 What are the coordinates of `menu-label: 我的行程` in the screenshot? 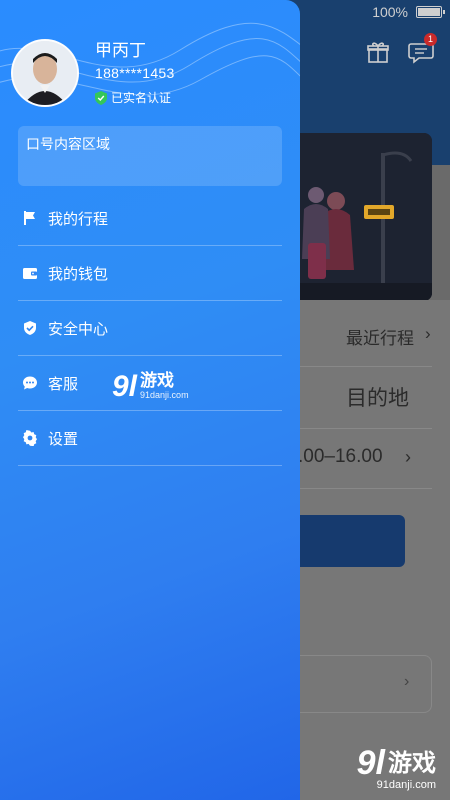 It's located at (78, 219).